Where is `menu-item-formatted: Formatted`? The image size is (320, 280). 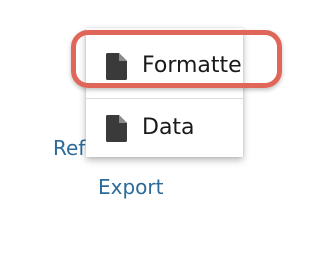 menu-item-formatted: Formatted is located at coordinates (164, 66).